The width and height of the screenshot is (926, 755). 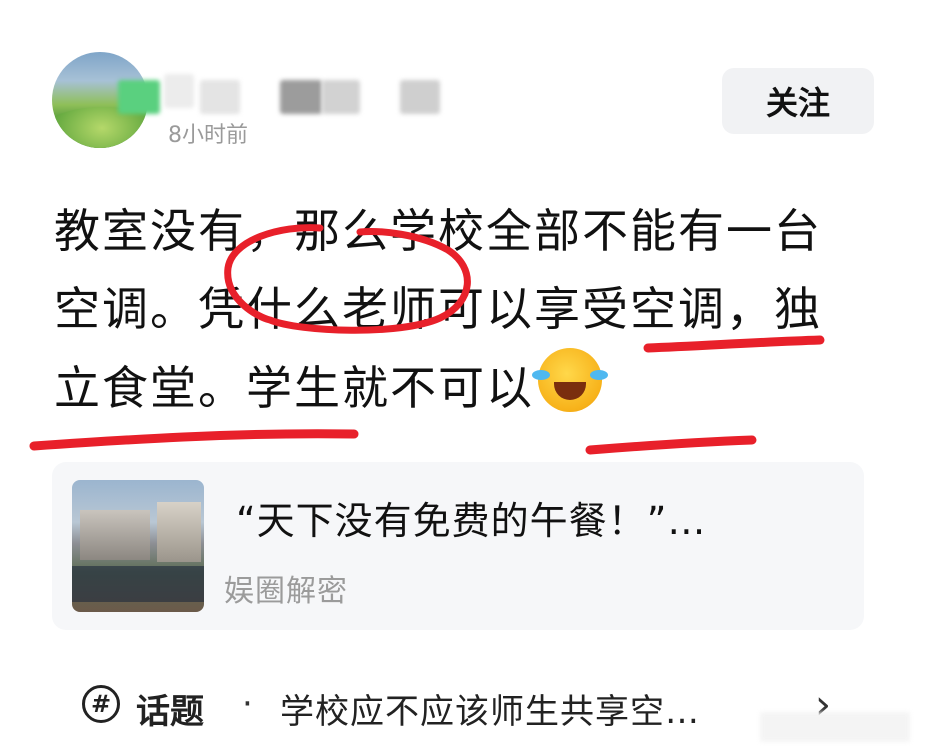 I want to click on post-time: 8小时前, so click(x=208, y=135).